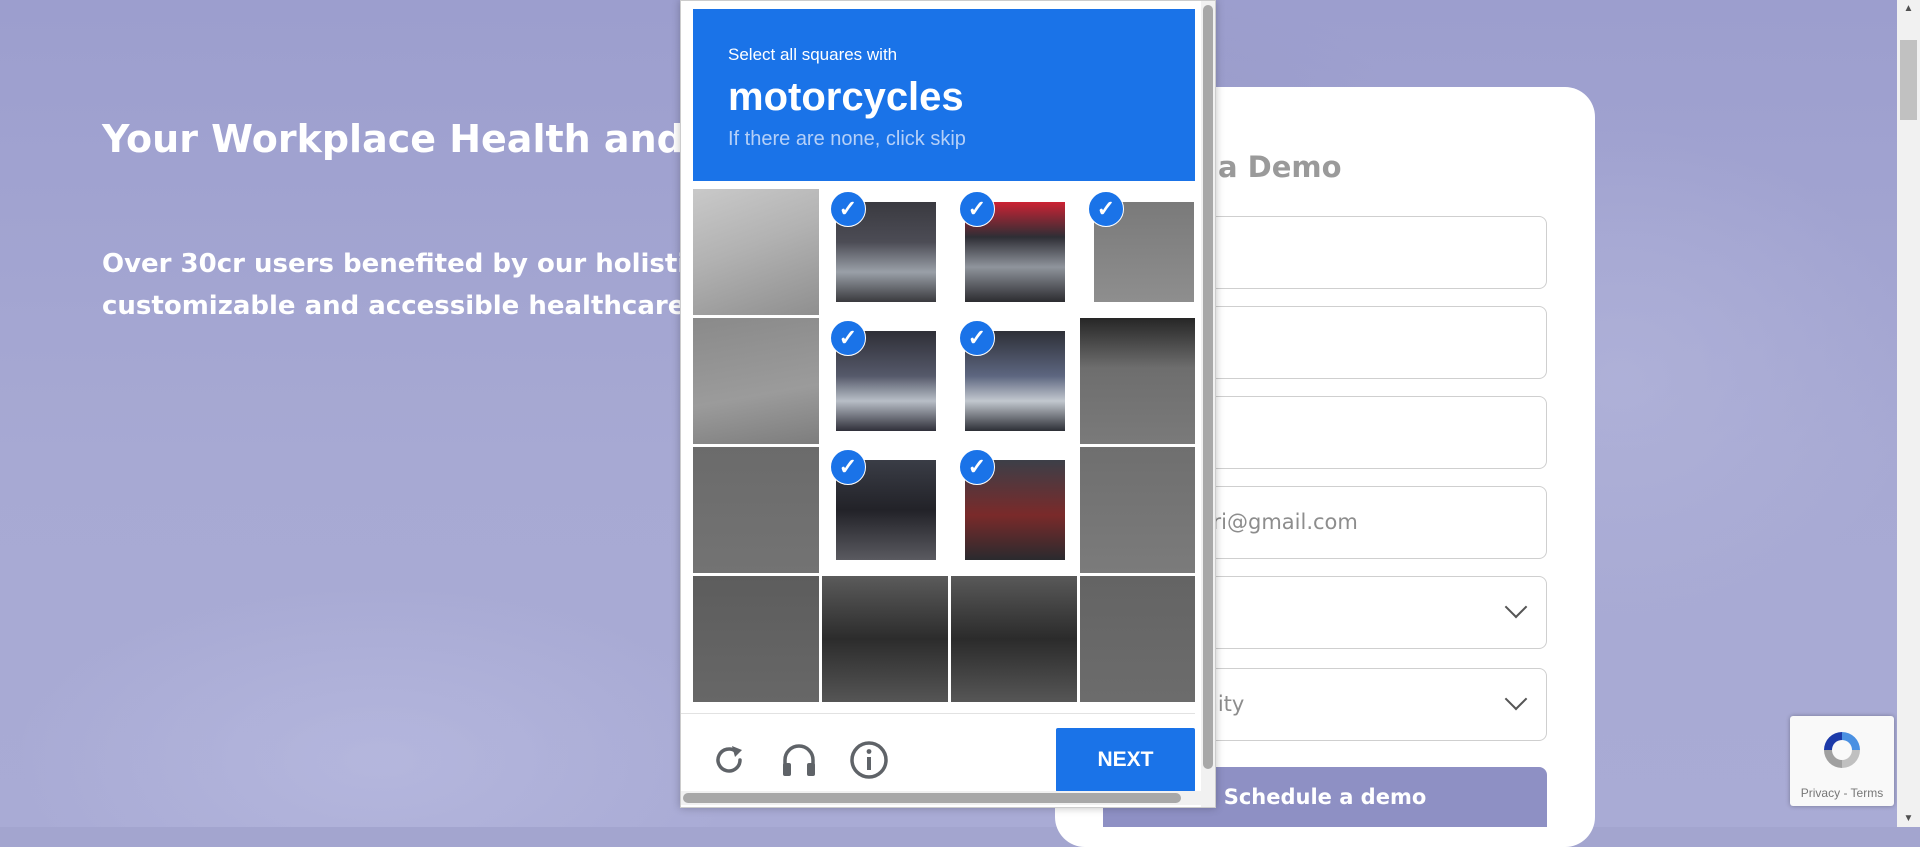 This screenshot has width=1920, height=847. Describe the element at coordinates (813, 54) in the screenshot. I see `captcha-instruction: Select all squares with` at that location.